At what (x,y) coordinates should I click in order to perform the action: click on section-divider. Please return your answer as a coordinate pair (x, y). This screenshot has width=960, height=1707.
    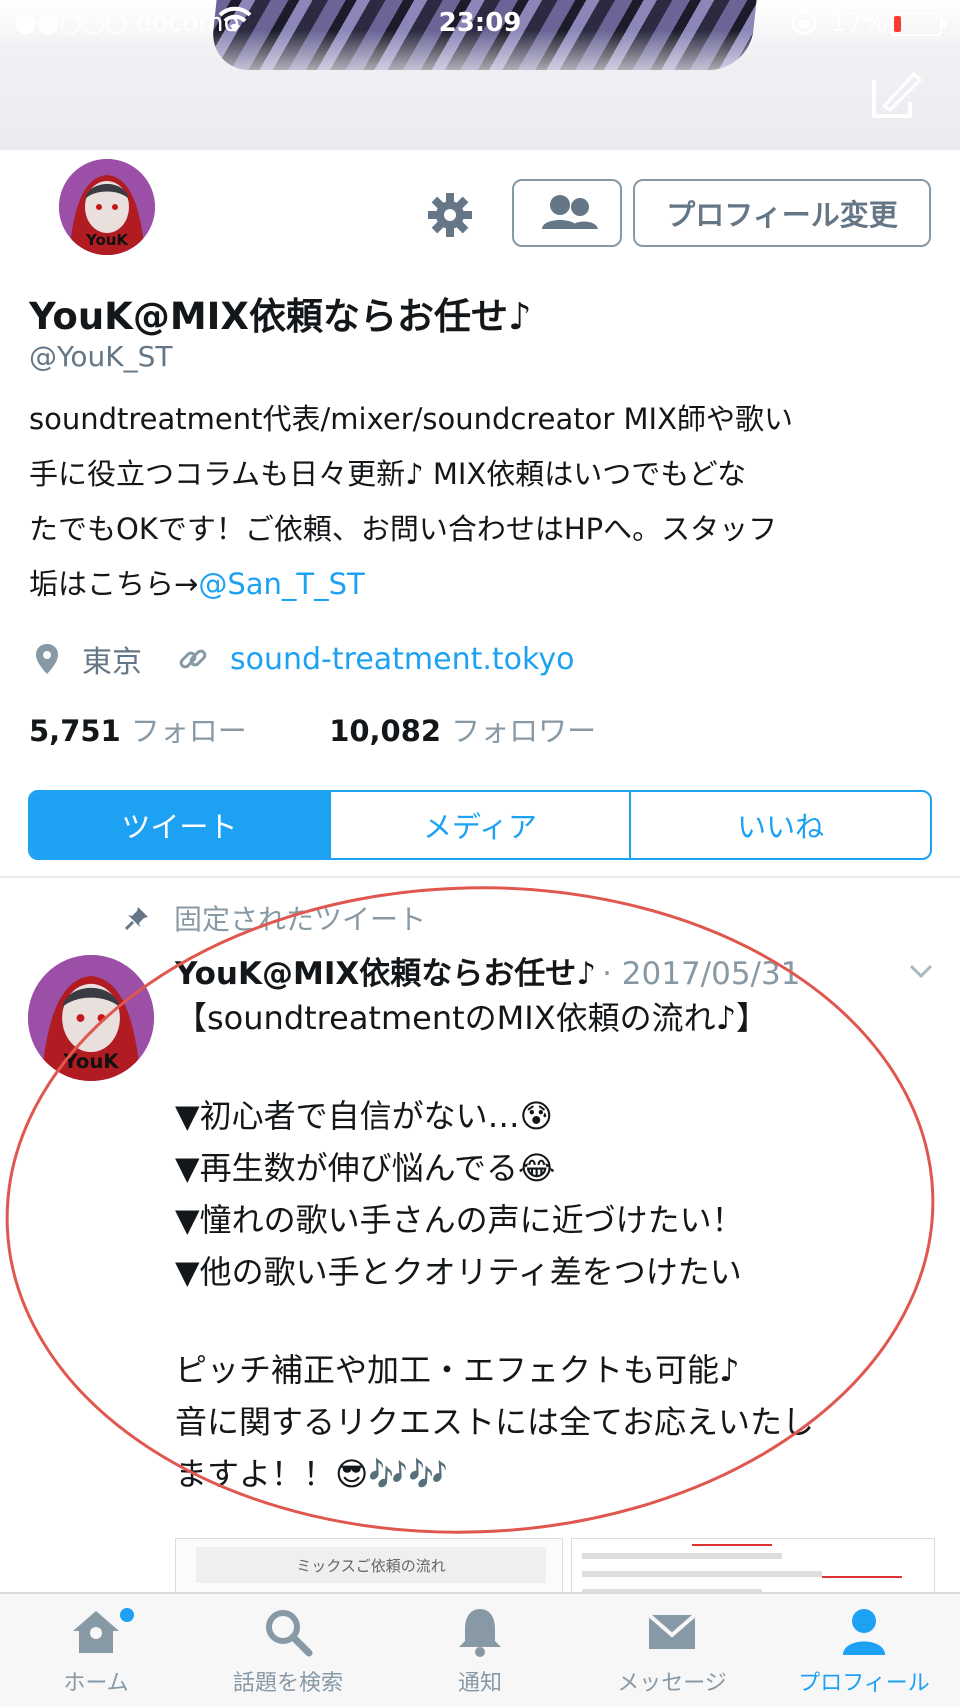
    Looking at the image, I should click on (480, 877).